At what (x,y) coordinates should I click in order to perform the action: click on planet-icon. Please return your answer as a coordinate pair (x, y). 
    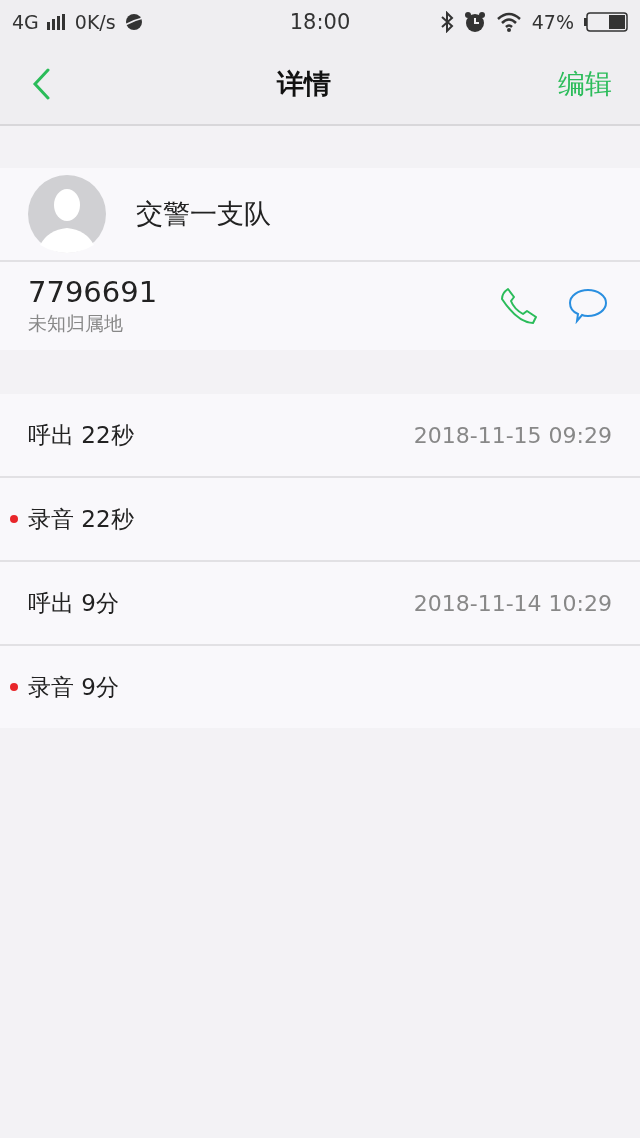
    Looking at the image, I should click on (133, 22).